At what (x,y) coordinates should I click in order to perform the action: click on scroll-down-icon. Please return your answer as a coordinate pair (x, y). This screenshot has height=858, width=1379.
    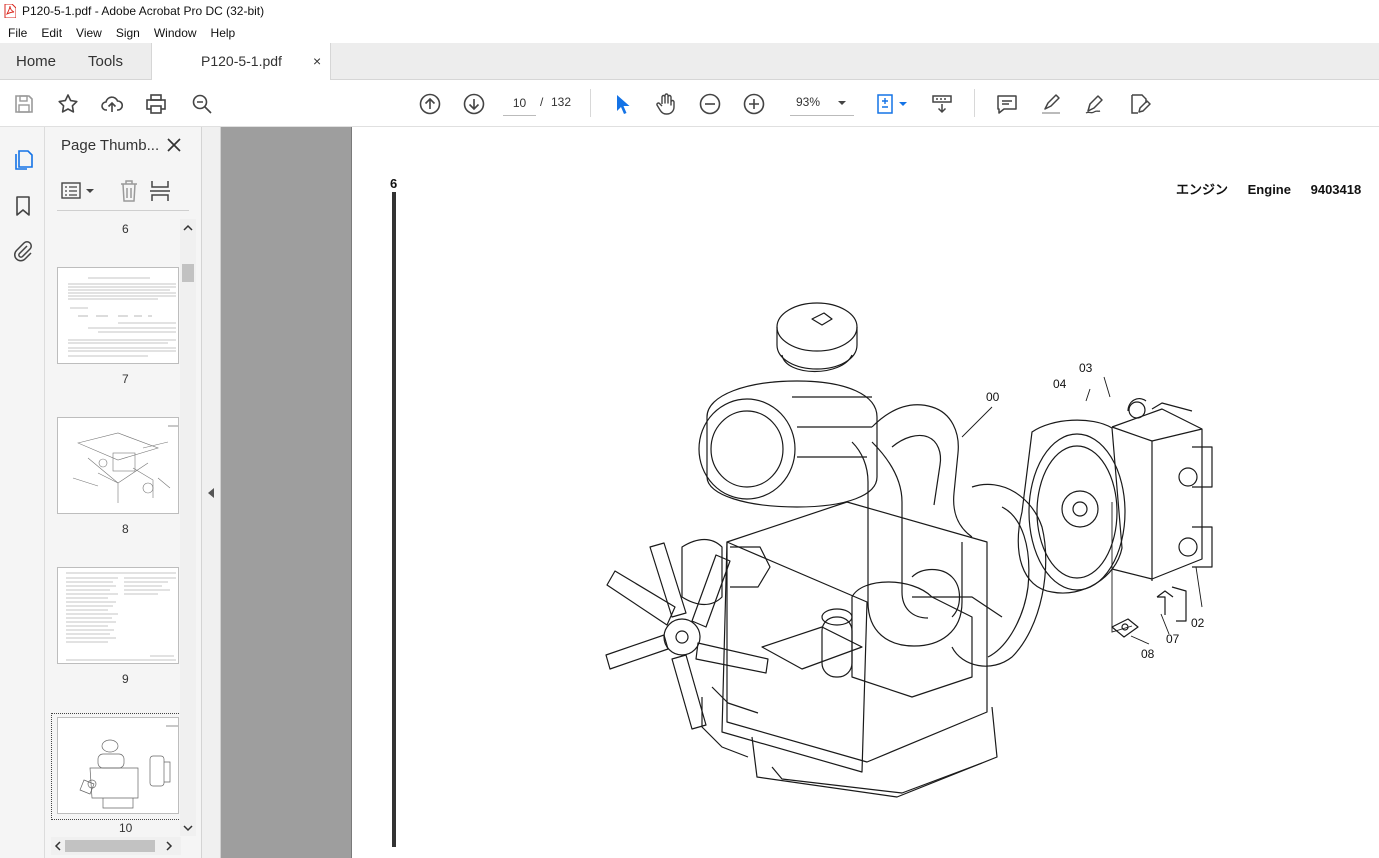
    Looking at the image, I should click on (188, 828).